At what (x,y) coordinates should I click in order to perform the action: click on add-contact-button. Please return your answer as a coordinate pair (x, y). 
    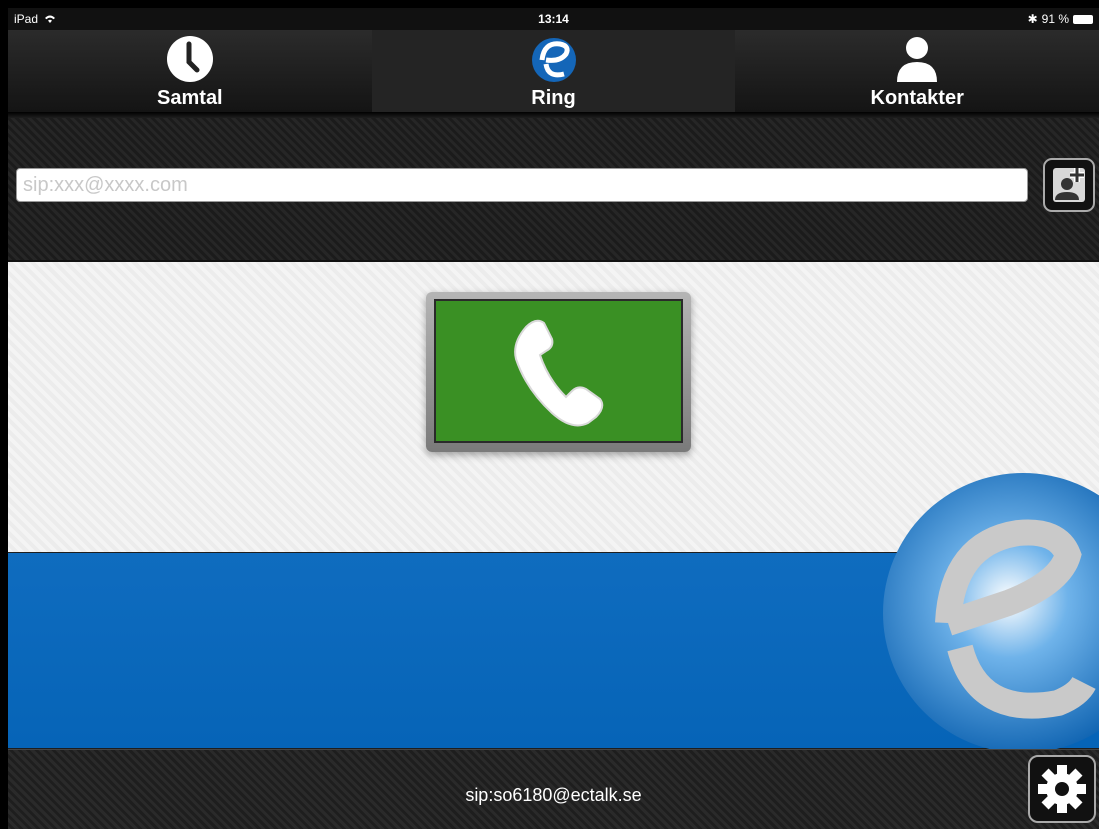
    Looking at the image, I should click on (1069, 185).